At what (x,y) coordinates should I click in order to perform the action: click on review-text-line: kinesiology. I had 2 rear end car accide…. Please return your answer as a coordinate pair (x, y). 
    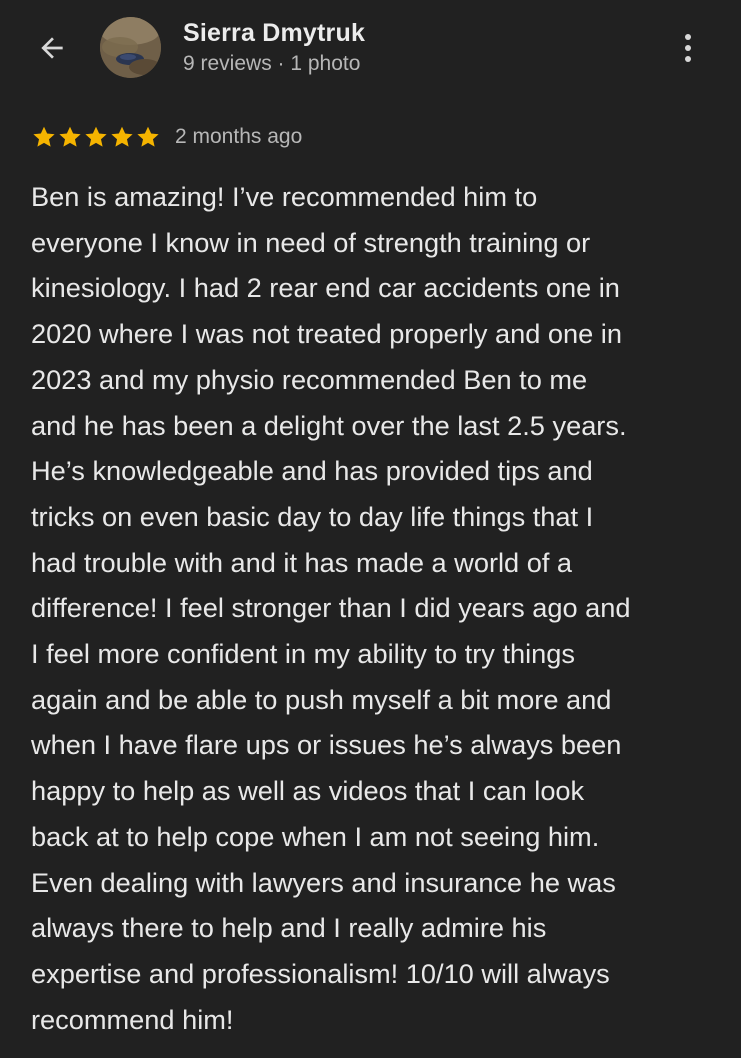
    Looking at the image, I should click on (325, 288).